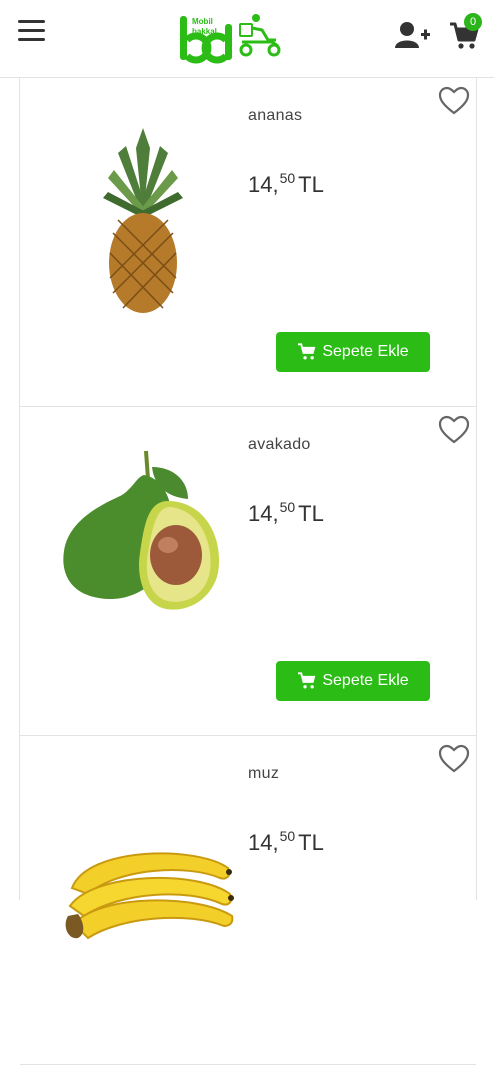 The width and height of the screenshot is (494, 1065). I want to click on app-header: Mobil bakkal 0, so click(247, 39).